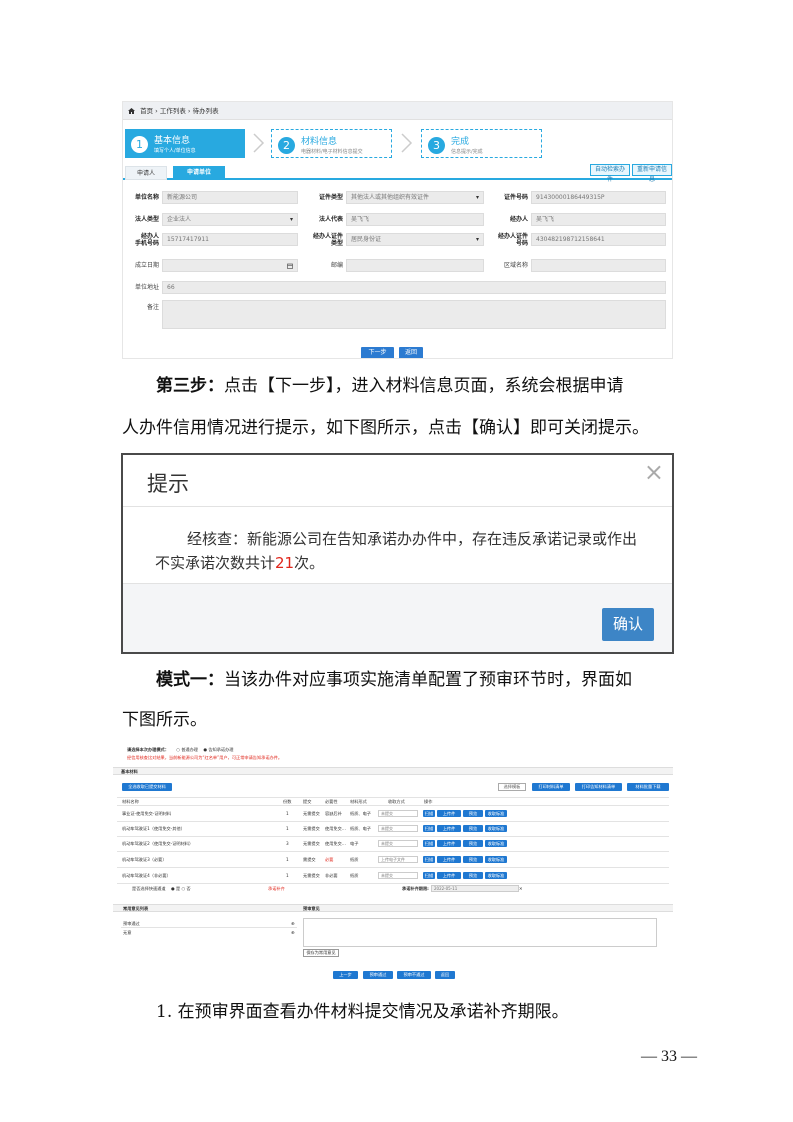 The width and height of the screenshot is (793, 1122). I want to click on radio-promise: ● 告知承诺办理, so click(218, 749).